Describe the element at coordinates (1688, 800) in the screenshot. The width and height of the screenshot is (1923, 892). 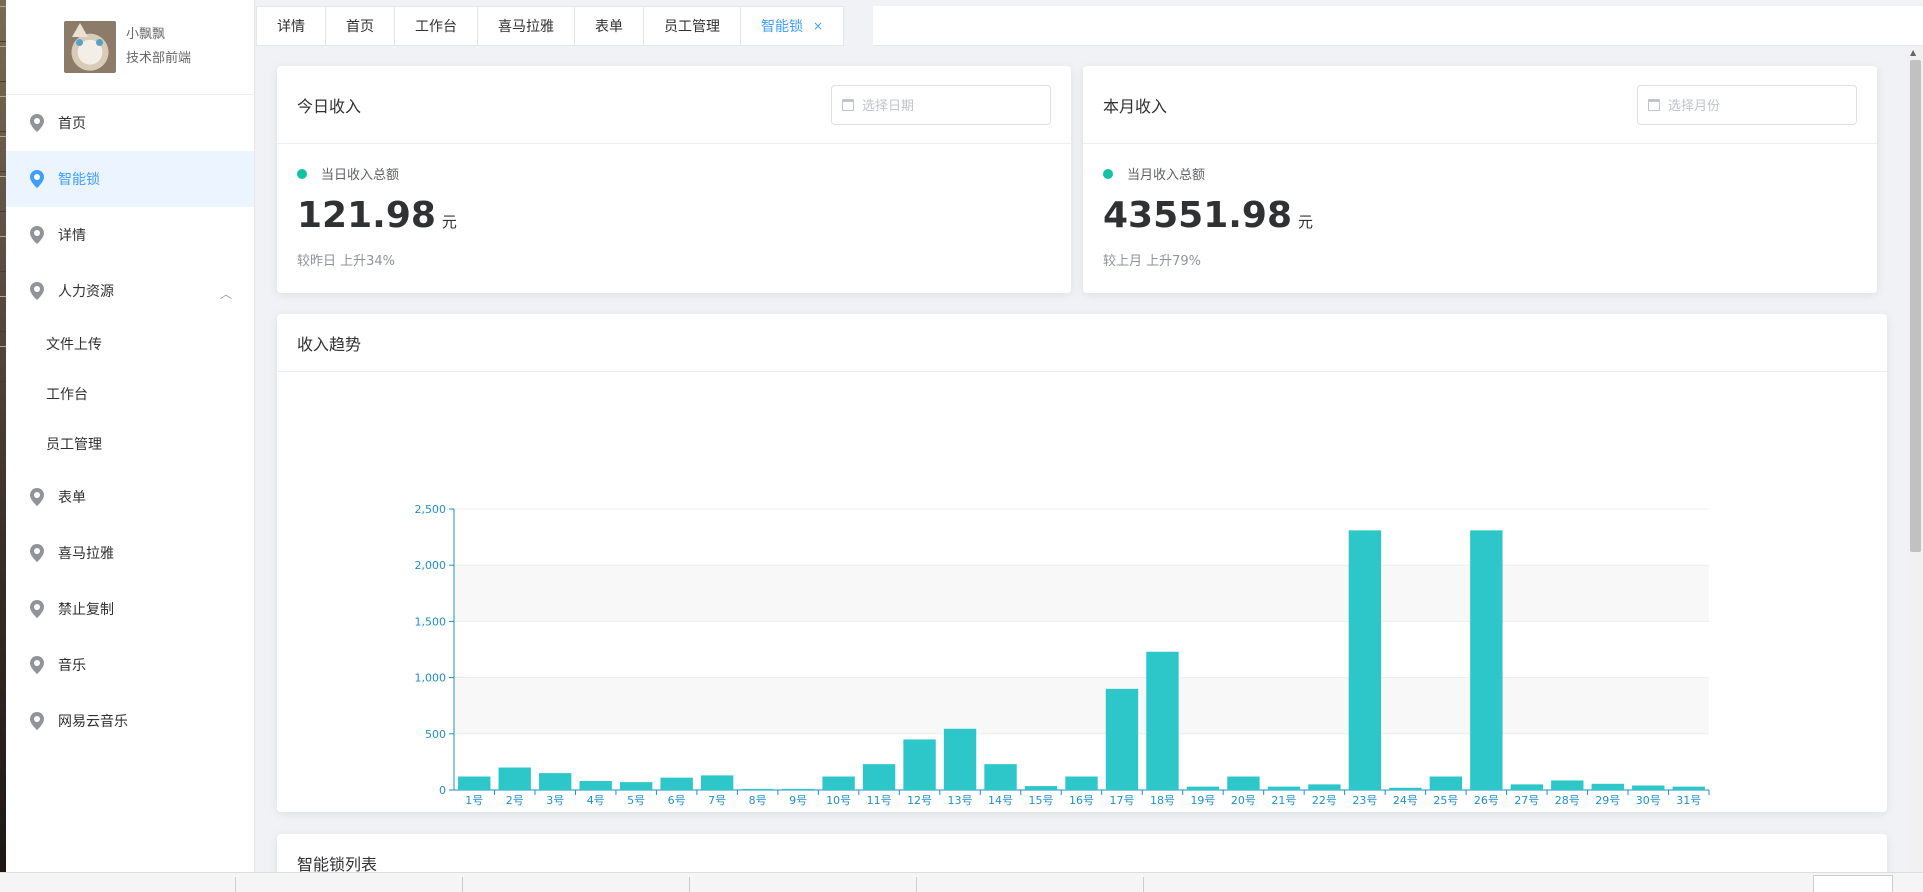
I see `x-tick-label: 31号` at that location.